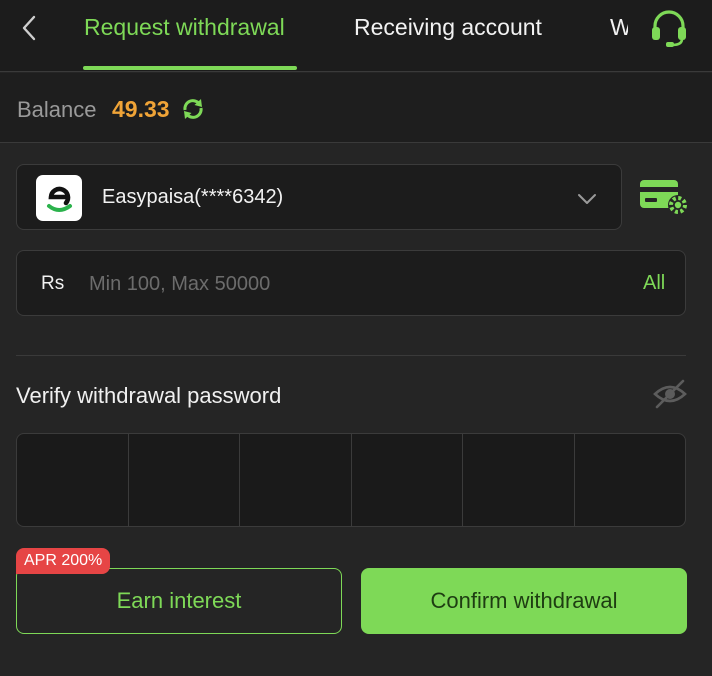 This screenshot has width=712, height=676. I want to click on customer-support-button, so click(669, 28).